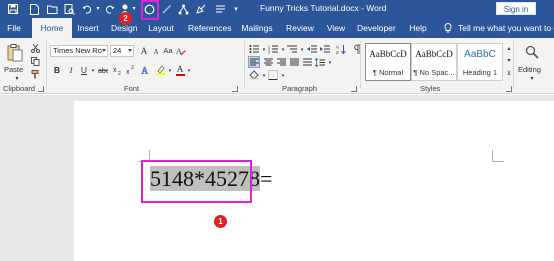  Describe the element at coordinates (480, 54) in the screenshot. I see `style-preview: AaBbC` at that location.